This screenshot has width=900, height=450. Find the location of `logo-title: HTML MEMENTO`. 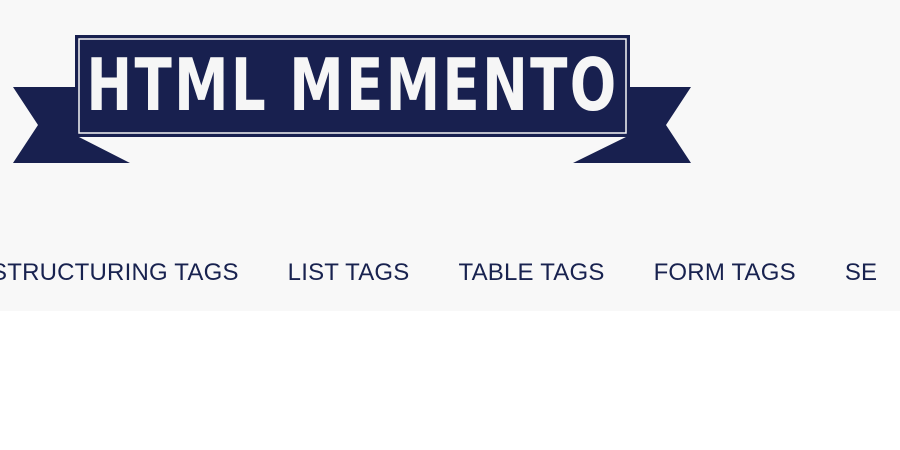

logo-title: HTML MEMENTO is located at coordinates (352, 85).